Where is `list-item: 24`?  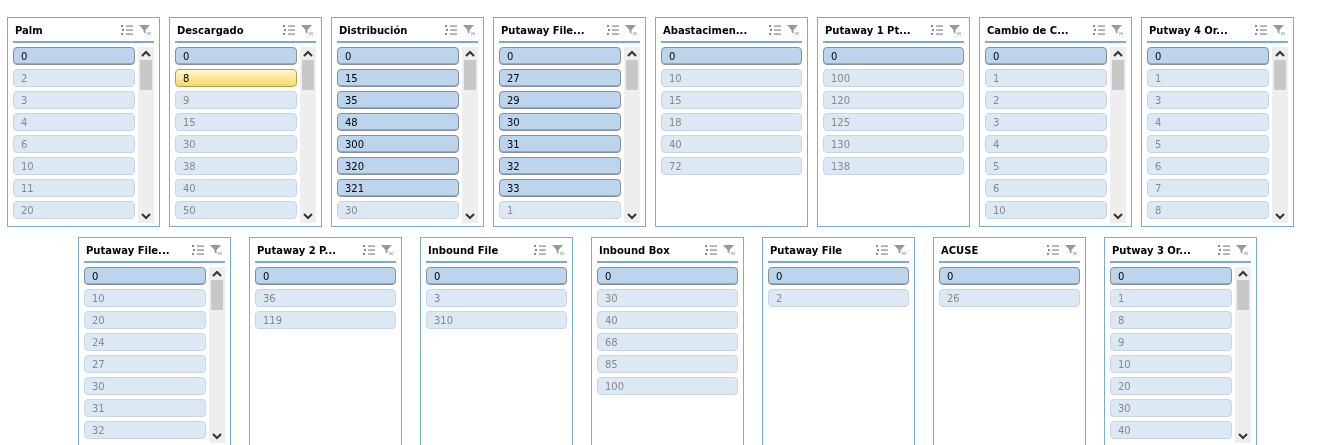 list-item: 24 is located at coordinates (145, 342).